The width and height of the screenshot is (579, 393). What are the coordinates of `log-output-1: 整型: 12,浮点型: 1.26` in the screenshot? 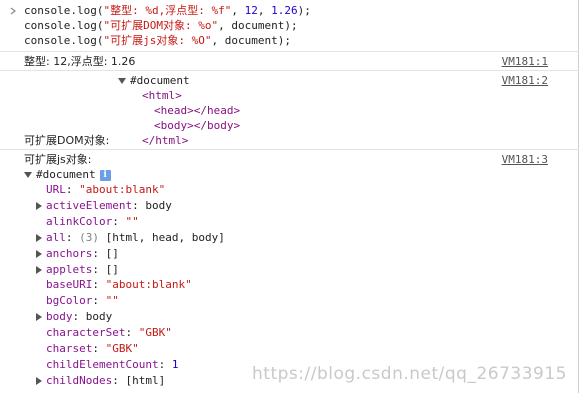 It's located at (80, 61).